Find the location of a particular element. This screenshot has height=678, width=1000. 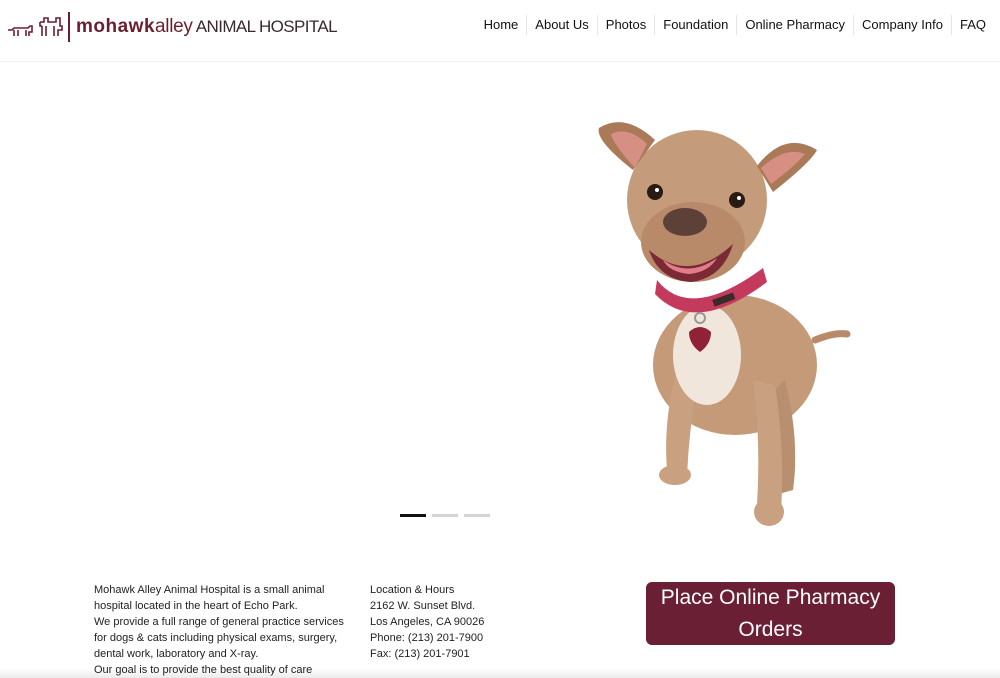

nav-faq: FAQ is located at coordinates (972, 25).